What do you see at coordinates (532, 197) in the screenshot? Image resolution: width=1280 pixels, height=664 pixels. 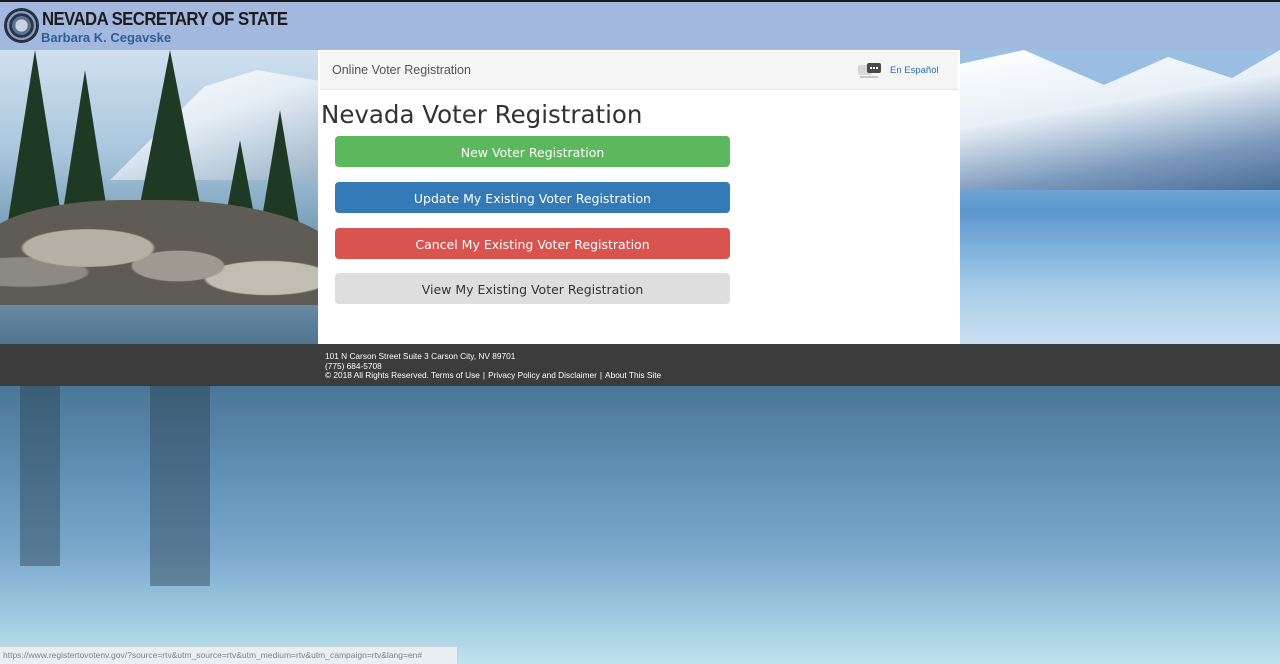 I see `update-voter-registration-button: Update My Existing Voter Registration` at bounding box center [532, 197].